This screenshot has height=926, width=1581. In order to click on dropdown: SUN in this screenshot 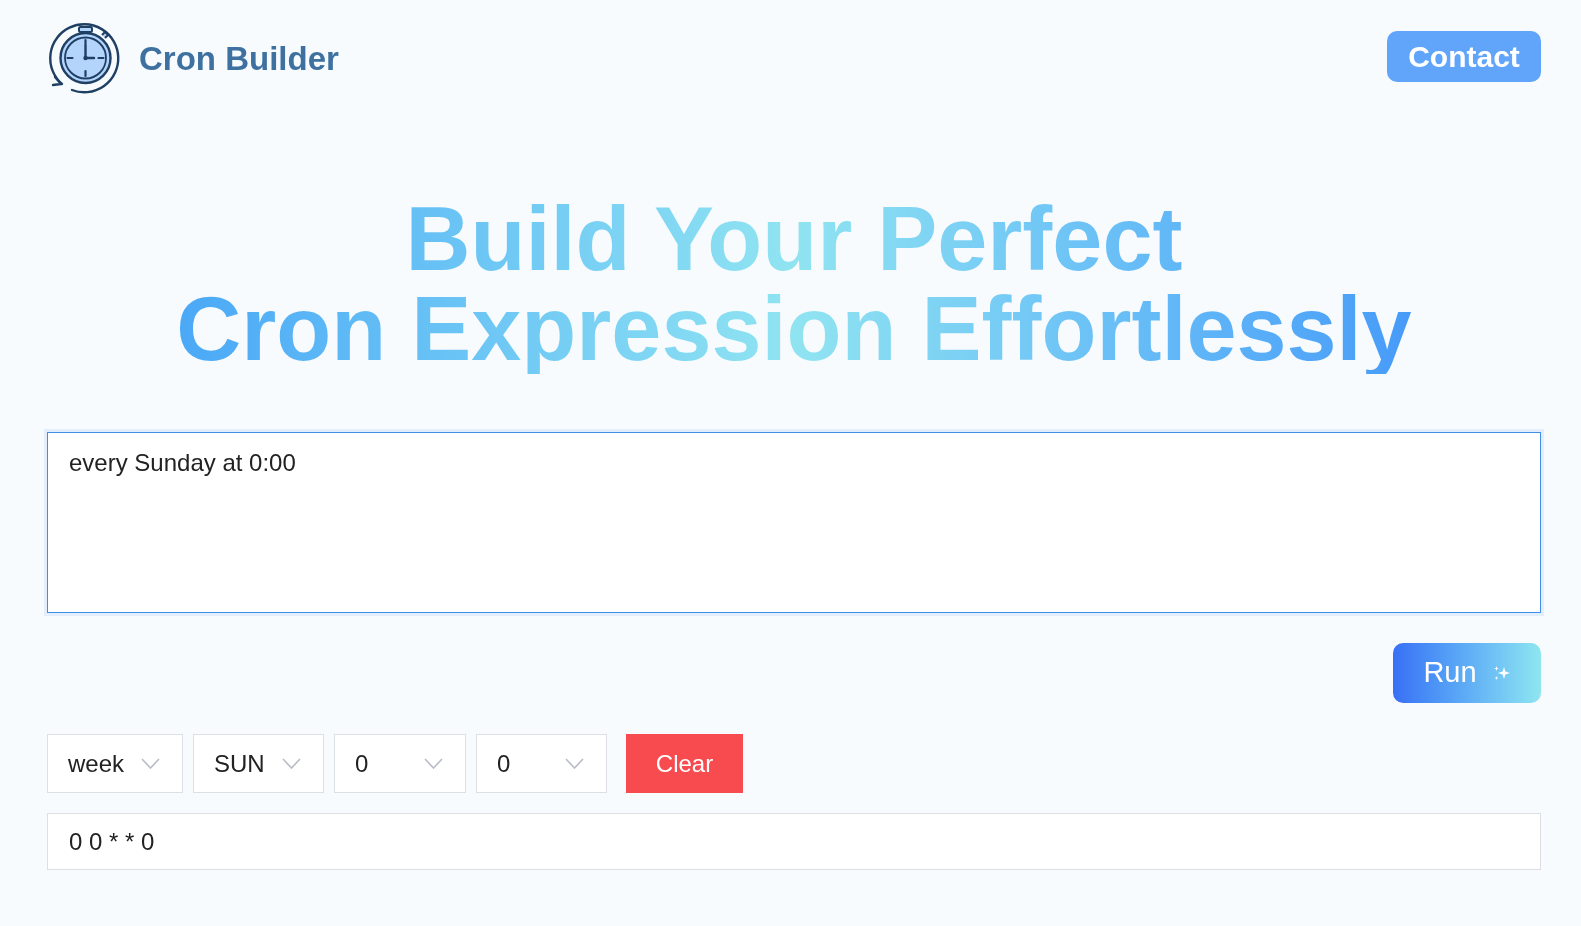, I will do `click(258, 763)`.